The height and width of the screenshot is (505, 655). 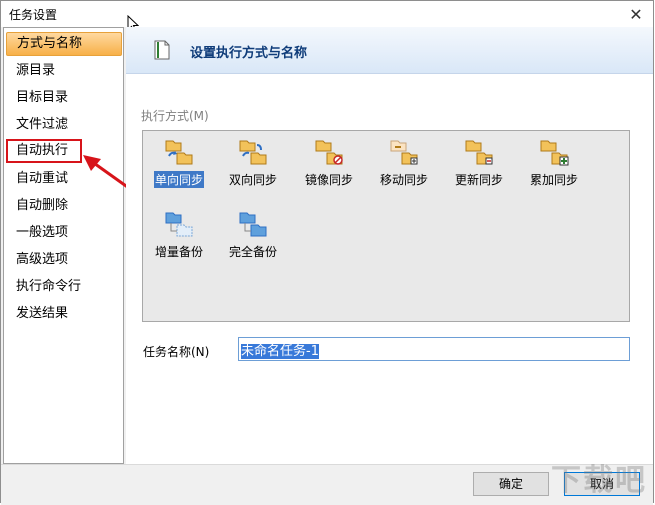 I want to click on sidebar-item-label: 方式与名称, so click(x=50, y=43).